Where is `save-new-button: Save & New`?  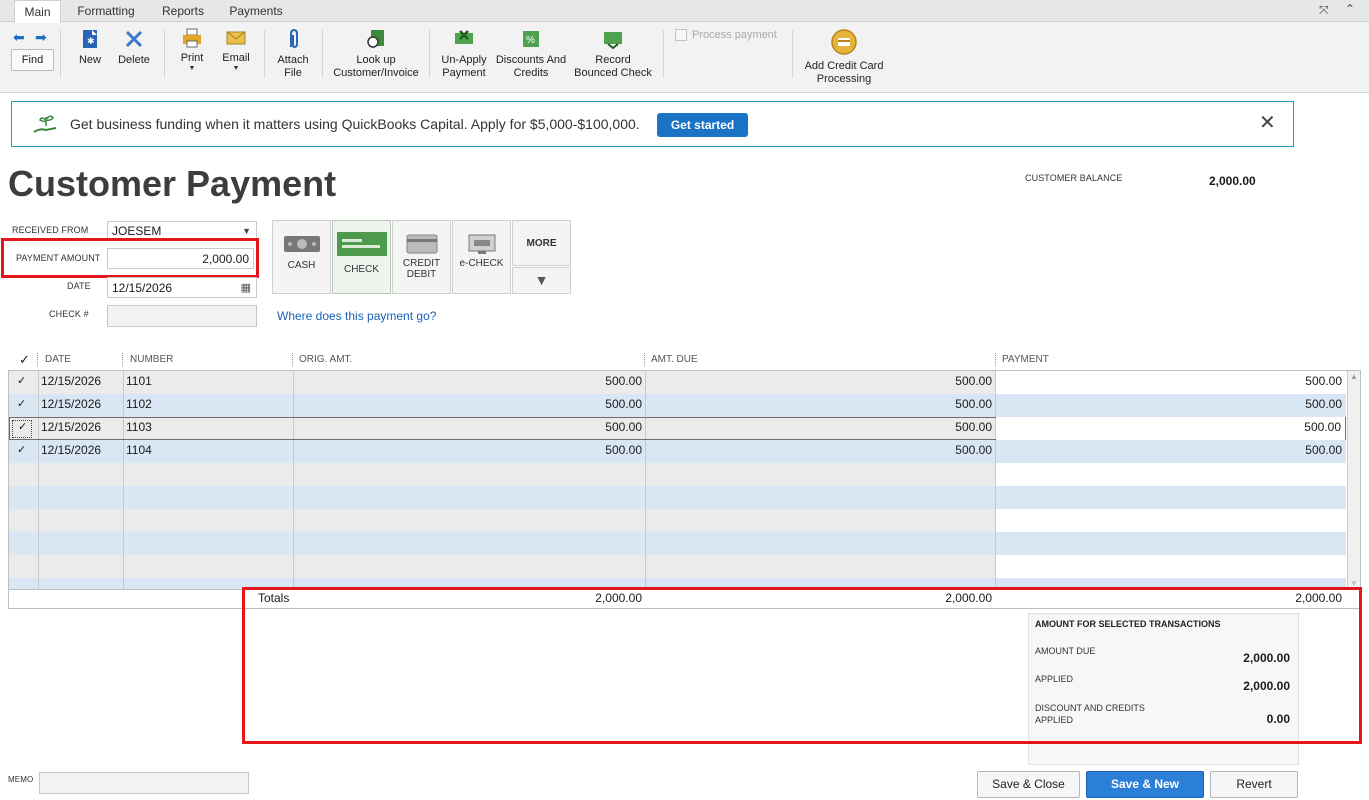
save-new-button: Save & New is located at coordinates (1145, 784).